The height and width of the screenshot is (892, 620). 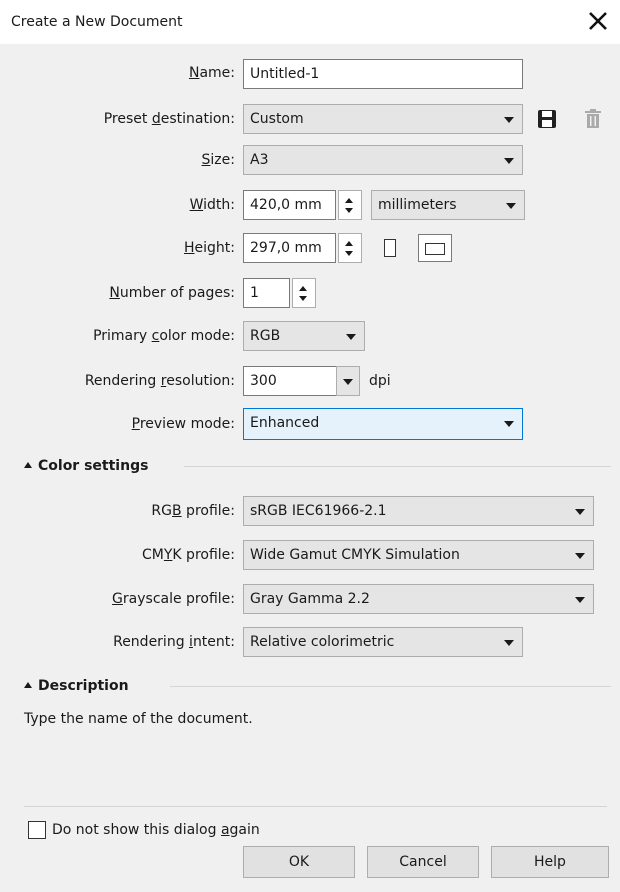 I want to click on landscape-button, so click(x=435, y=248).